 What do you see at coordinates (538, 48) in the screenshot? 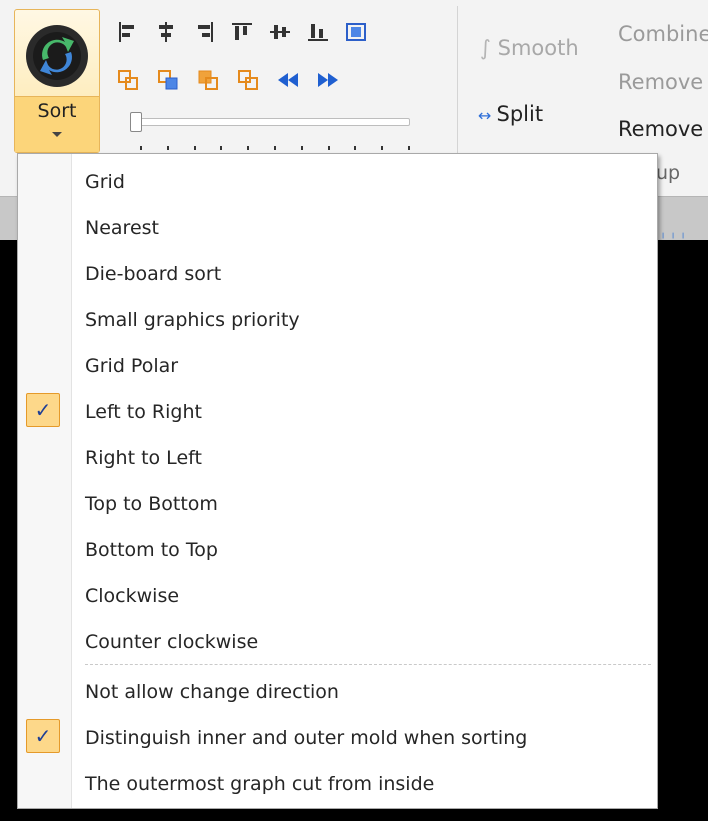
I see `smooth-label: Smooth` at bounding box center [538, 48].